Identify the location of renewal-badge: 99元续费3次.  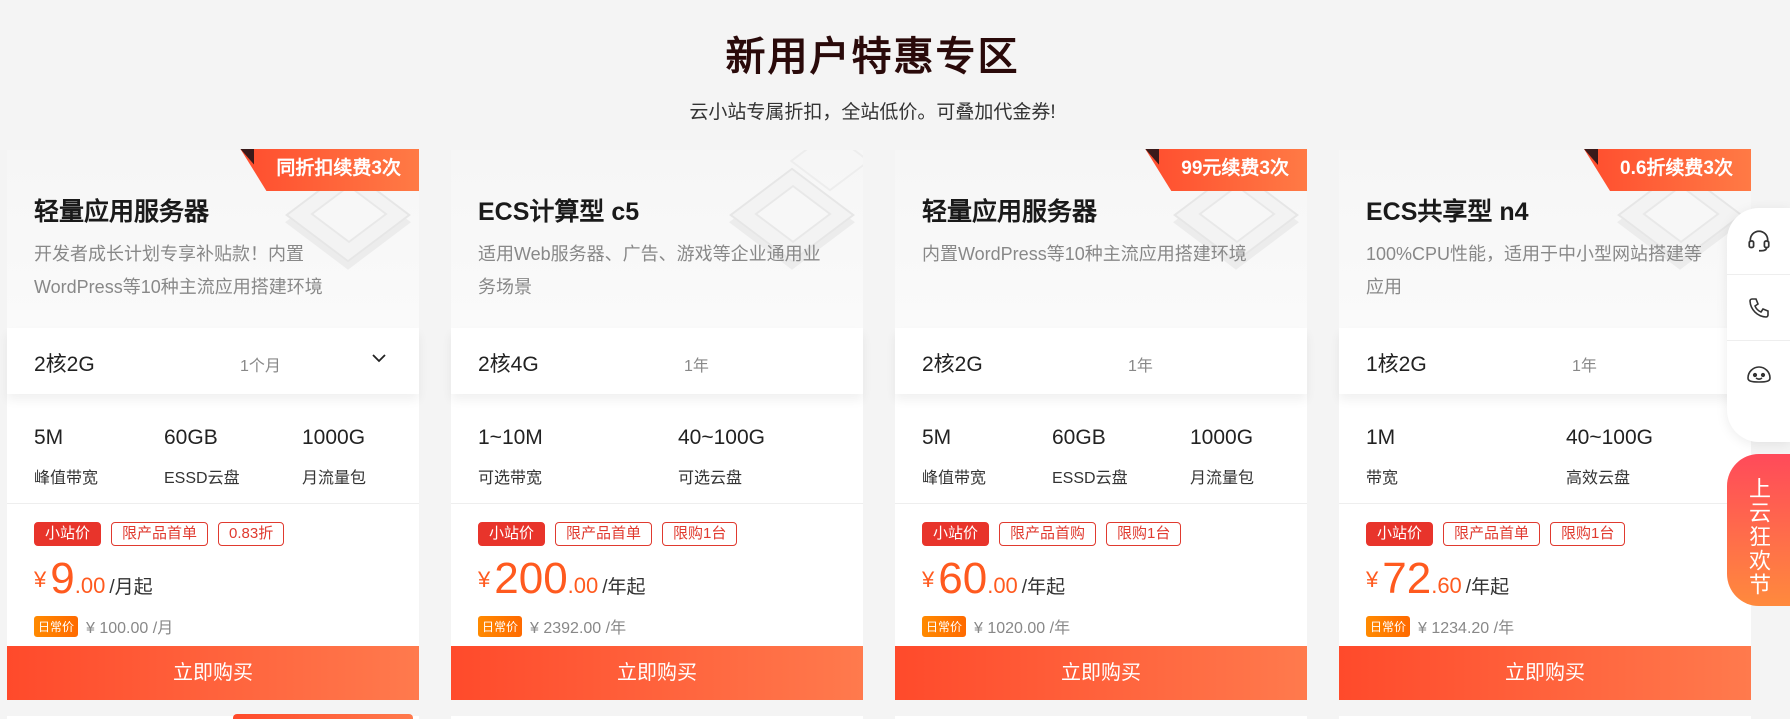
(1226, 170).